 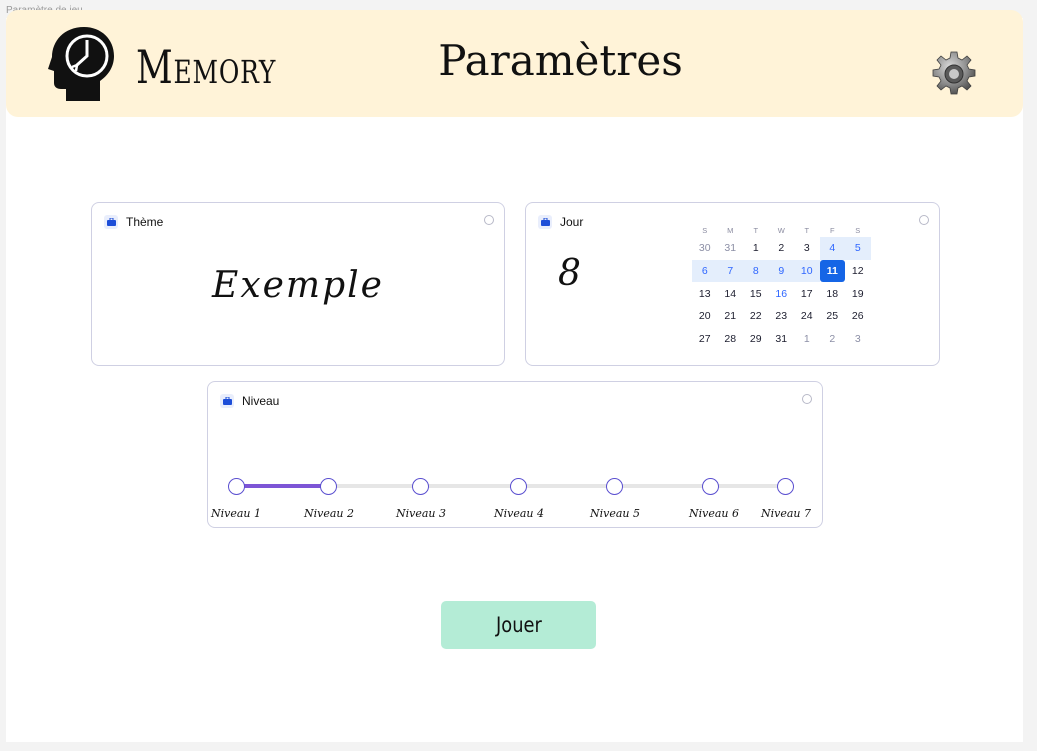 What do you see at coordinates (731, 339) in the screenshot?
I see `calendar-day: 28` at bounding box center [731, 339].